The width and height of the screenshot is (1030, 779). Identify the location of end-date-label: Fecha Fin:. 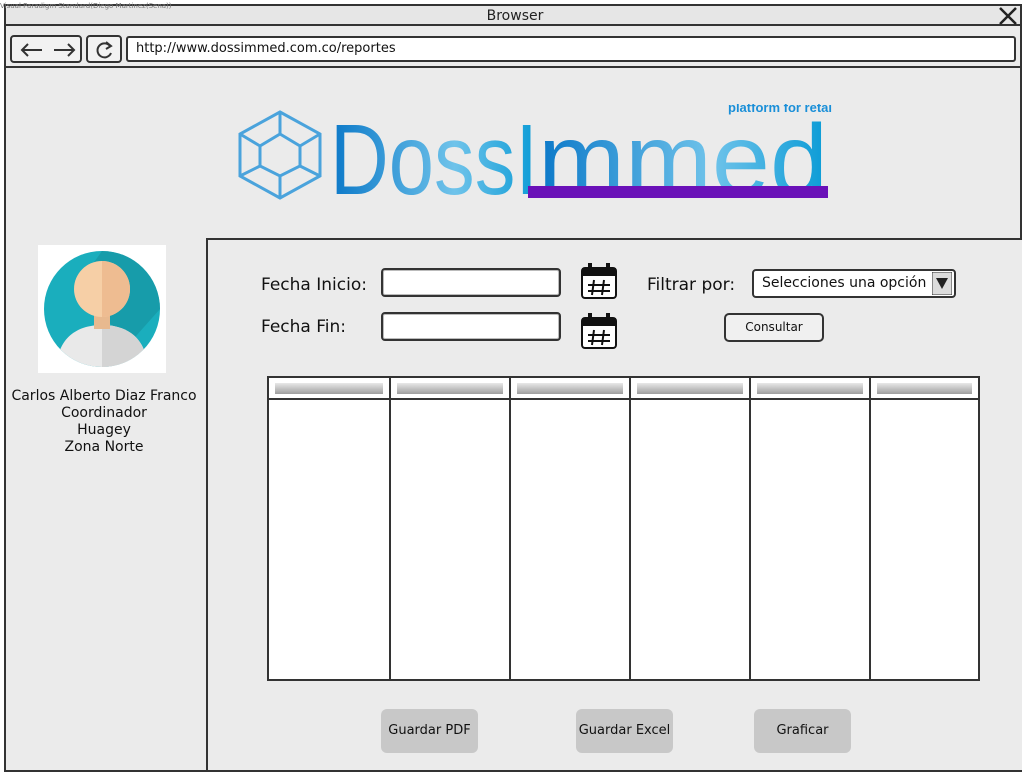
(304, 327).